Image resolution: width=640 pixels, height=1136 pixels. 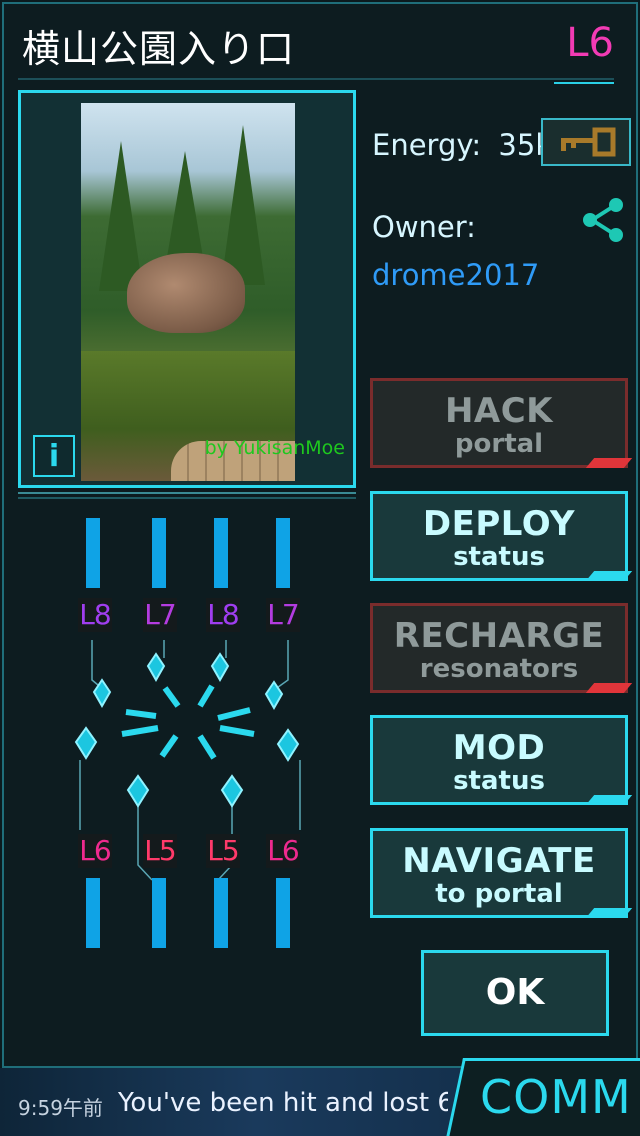 I want to click on photo-divider, so click(x=187, y=493).